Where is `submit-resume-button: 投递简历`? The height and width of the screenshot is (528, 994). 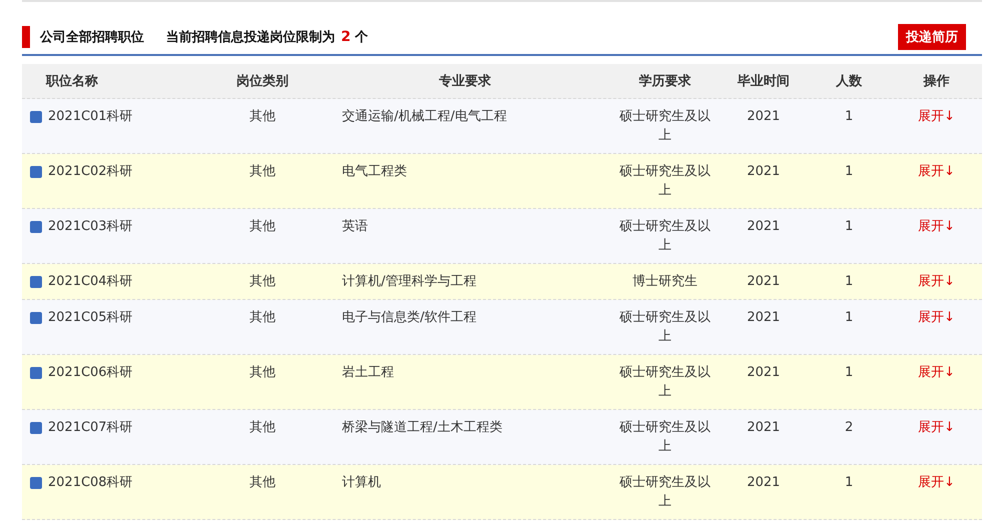
submit-resume-button: 投递简历 is located at coordinates (932, 37).